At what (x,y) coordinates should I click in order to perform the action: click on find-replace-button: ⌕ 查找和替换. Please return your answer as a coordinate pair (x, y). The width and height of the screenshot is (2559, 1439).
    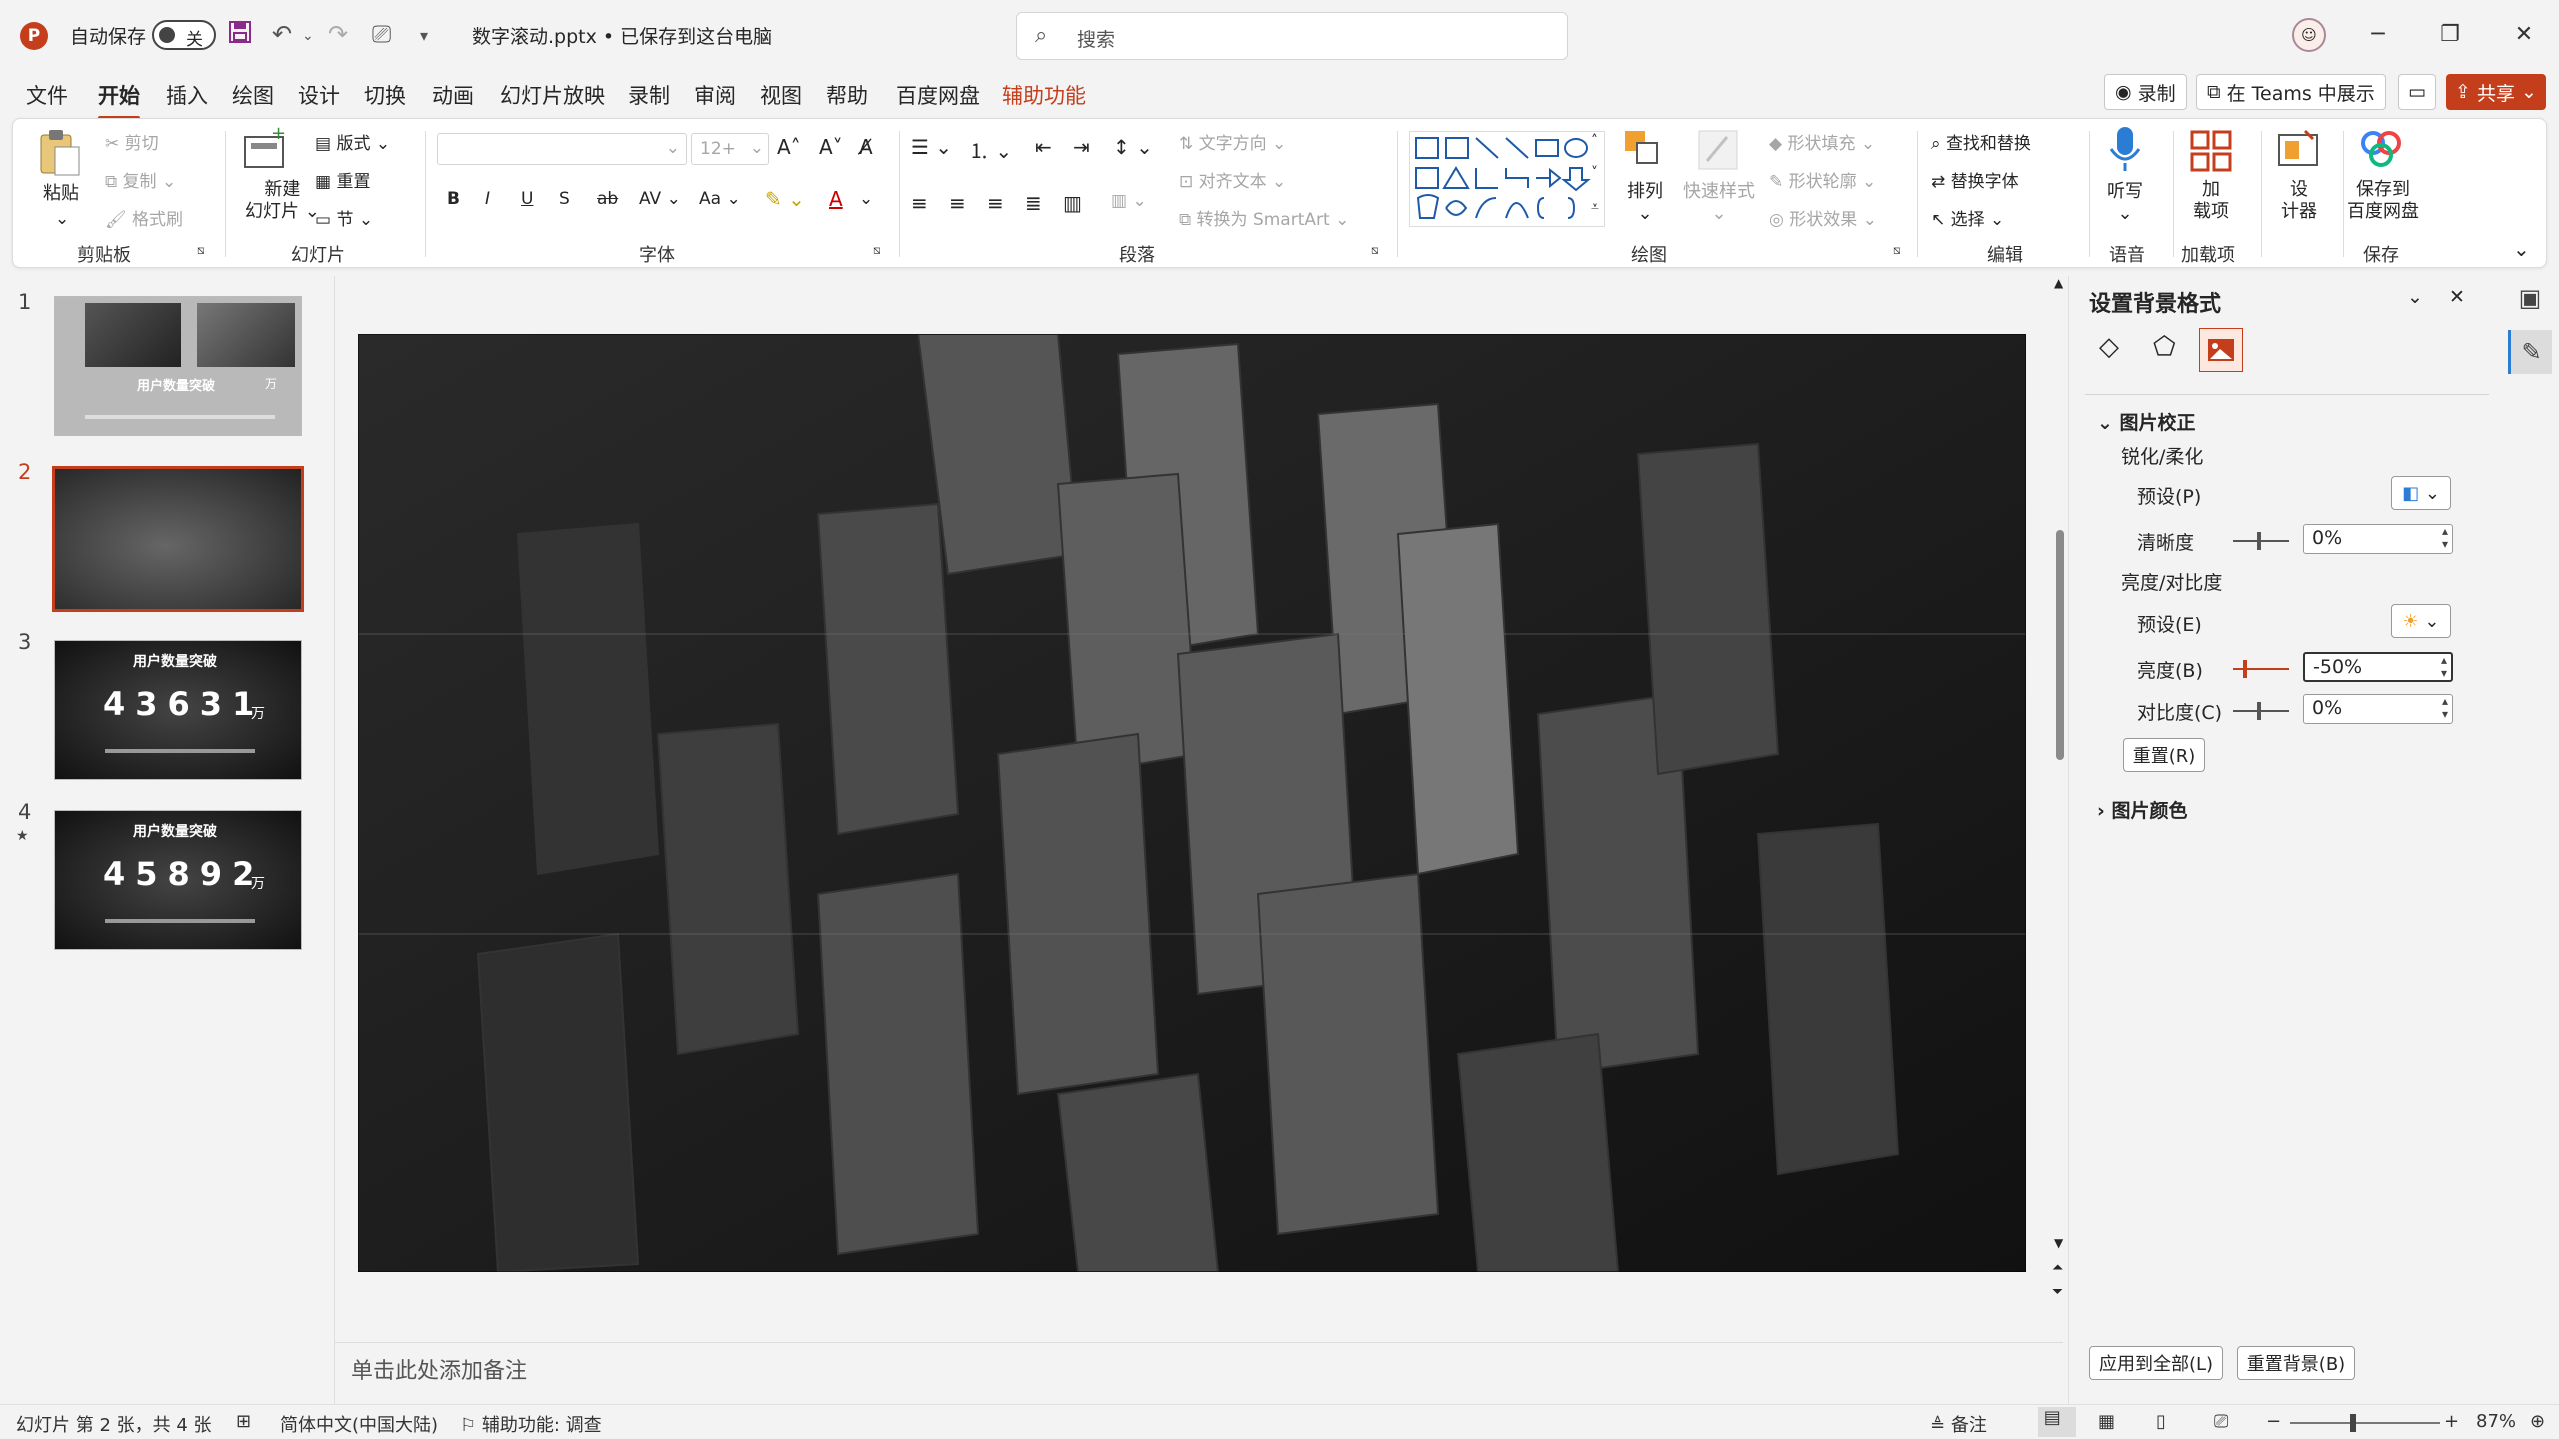
    Looking at the image, I should click on (1981, 141).